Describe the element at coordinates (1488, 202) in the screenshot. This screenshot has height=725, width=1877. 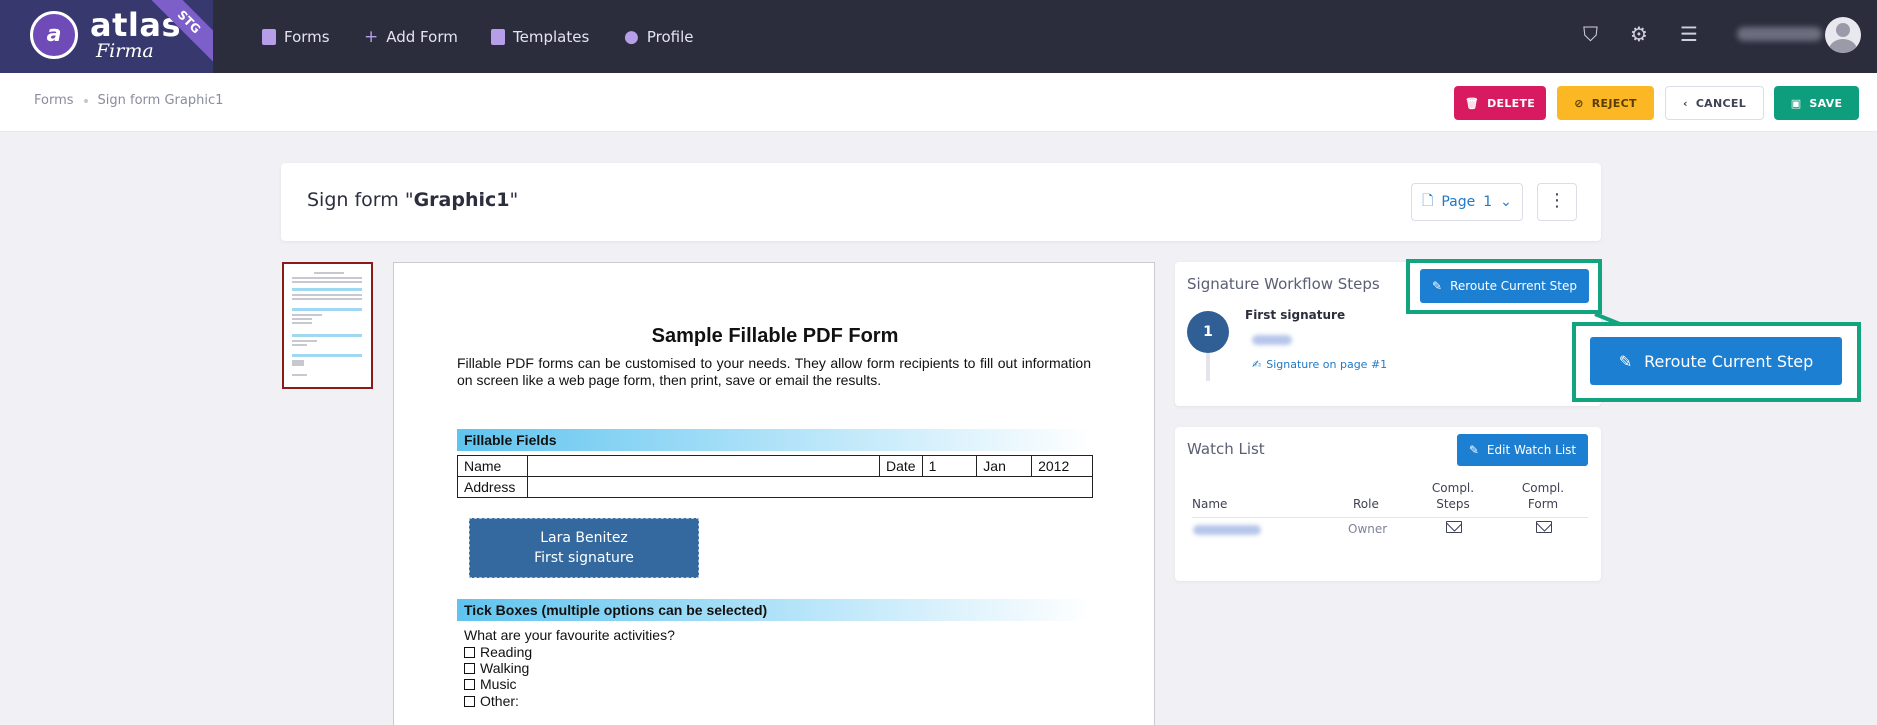
I see `page-select-value: 1` at that location.